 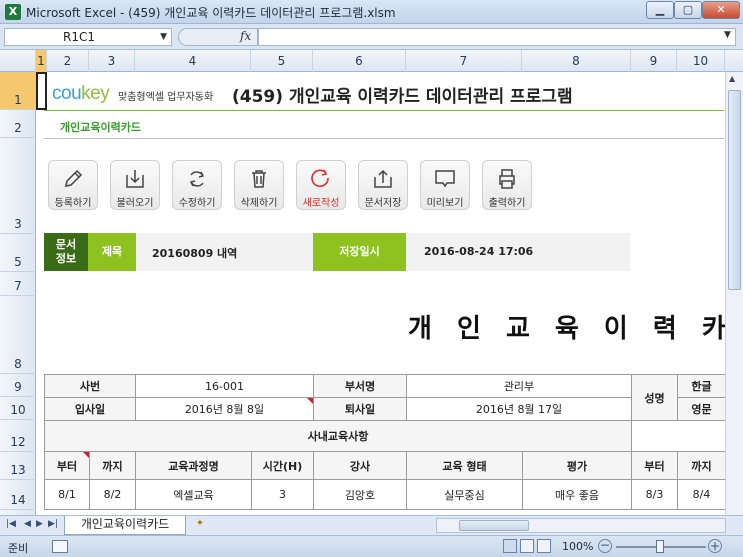 I want to click on chevron-down-icon: ▼, so click(x=163, y=37).